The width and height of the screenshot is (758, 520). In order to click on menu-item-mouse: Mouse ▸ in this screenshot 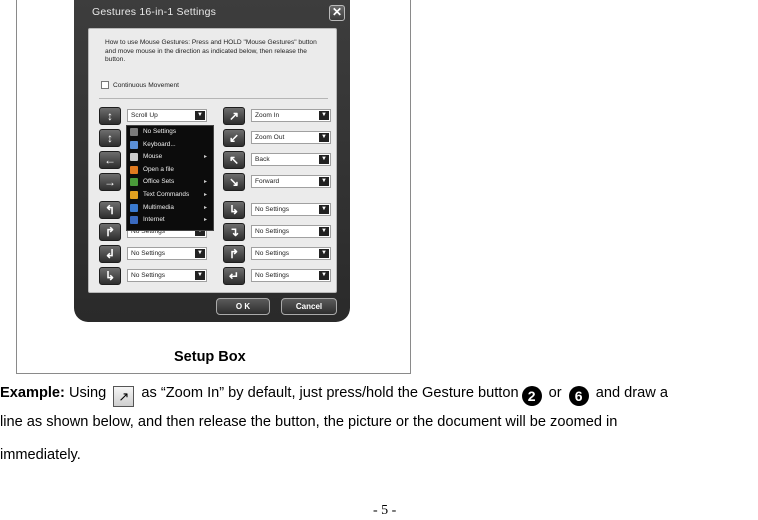, I will do `click(170, 157)`.